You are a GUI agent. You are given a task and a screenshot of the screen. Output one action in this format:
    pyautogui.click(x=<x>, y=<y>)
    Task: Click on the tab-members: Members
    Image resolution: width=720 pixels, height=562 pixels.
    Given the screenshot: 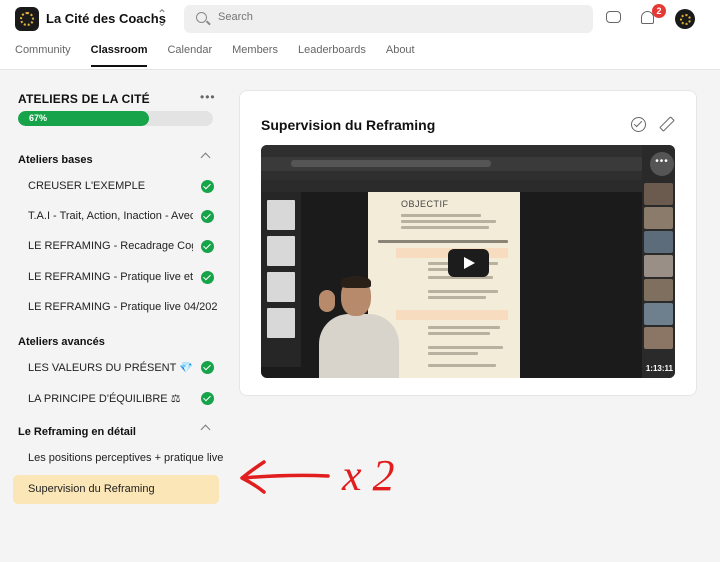 What is the action you would take?
    pyautogui.click(x=255, y=55)
    